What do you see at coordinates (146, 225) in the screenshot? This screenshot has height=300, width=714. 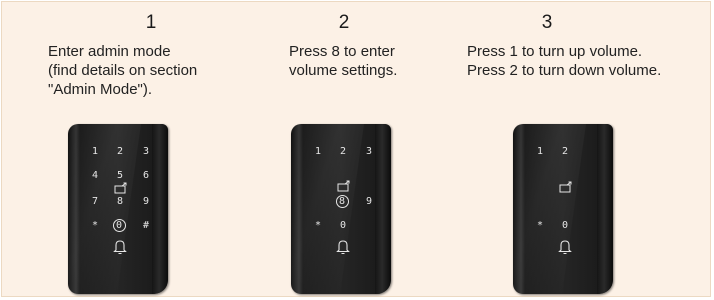 I see `key-hash: #` at bounding box center [146, 225].